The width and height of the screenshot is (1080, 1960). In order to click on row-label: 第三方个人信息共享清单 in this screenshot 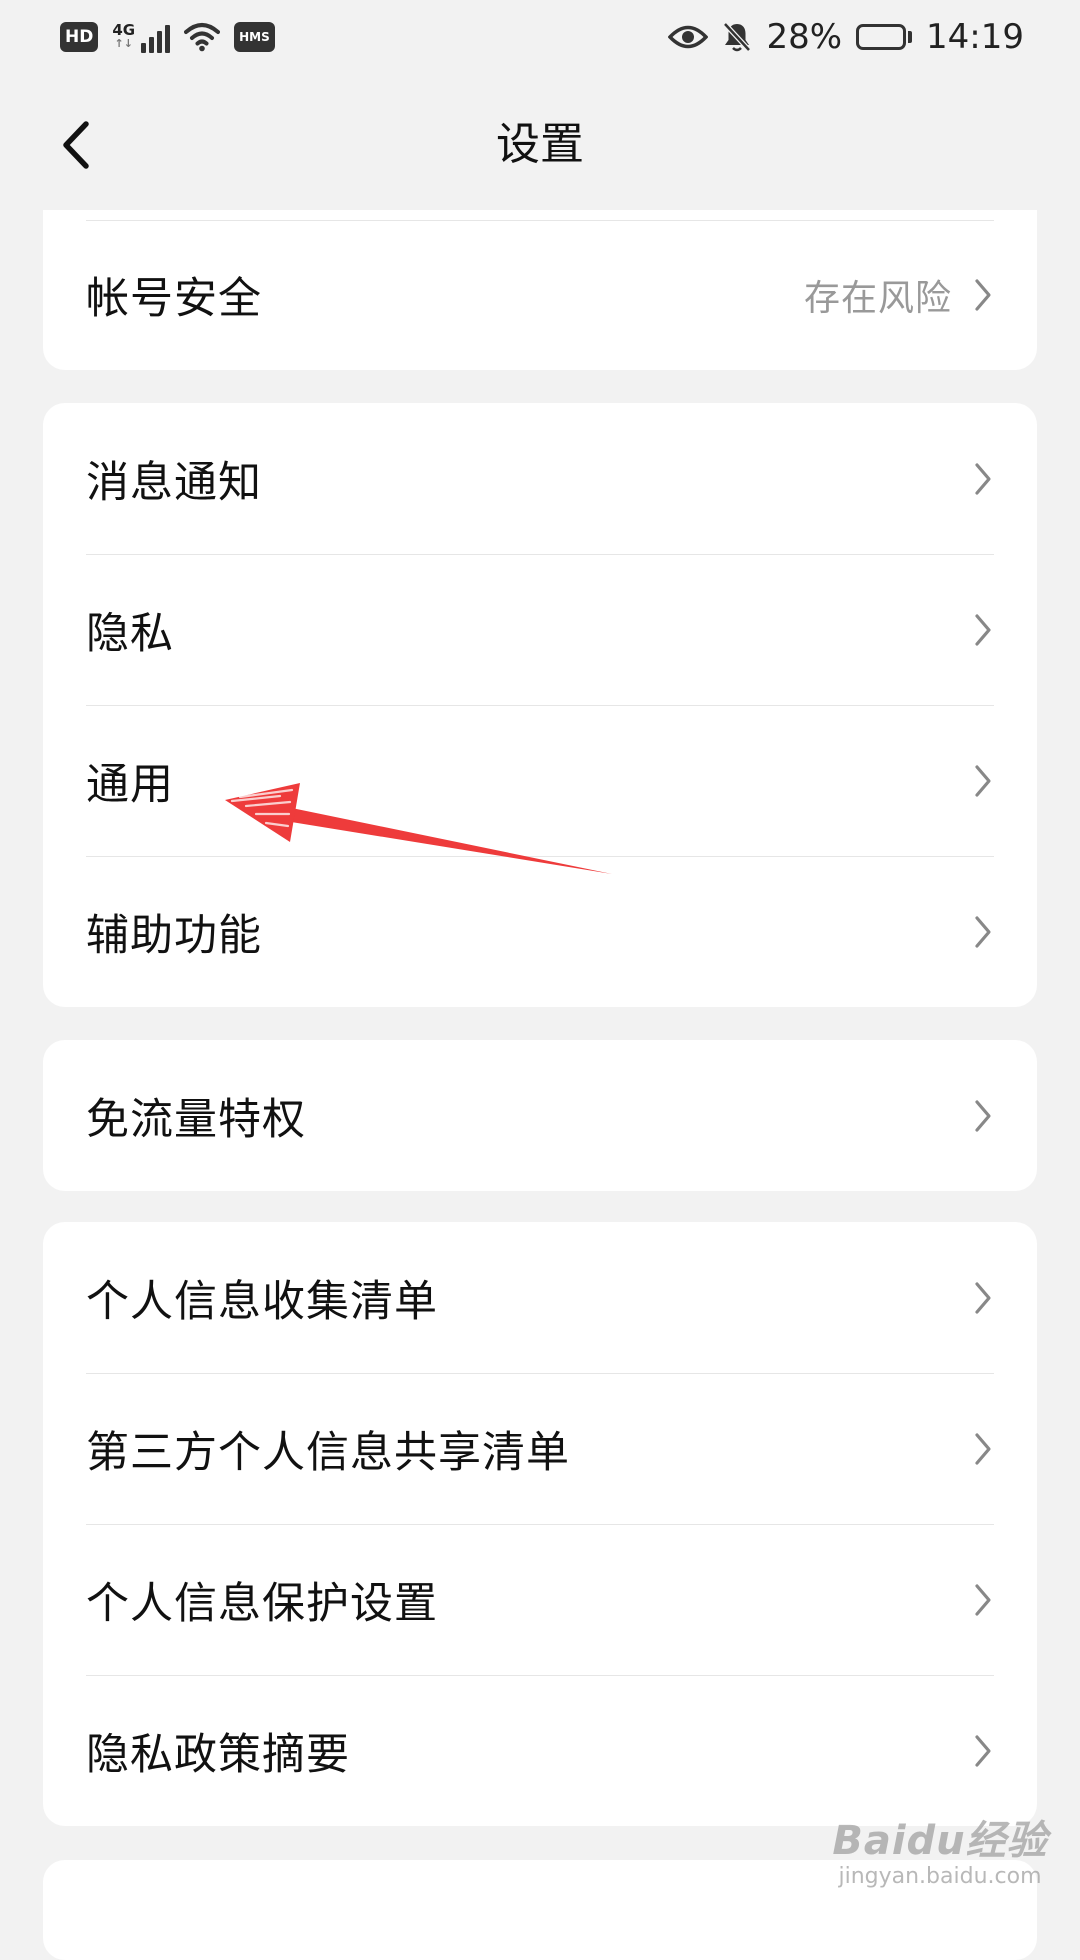, I will do `click(328, 1452)`.